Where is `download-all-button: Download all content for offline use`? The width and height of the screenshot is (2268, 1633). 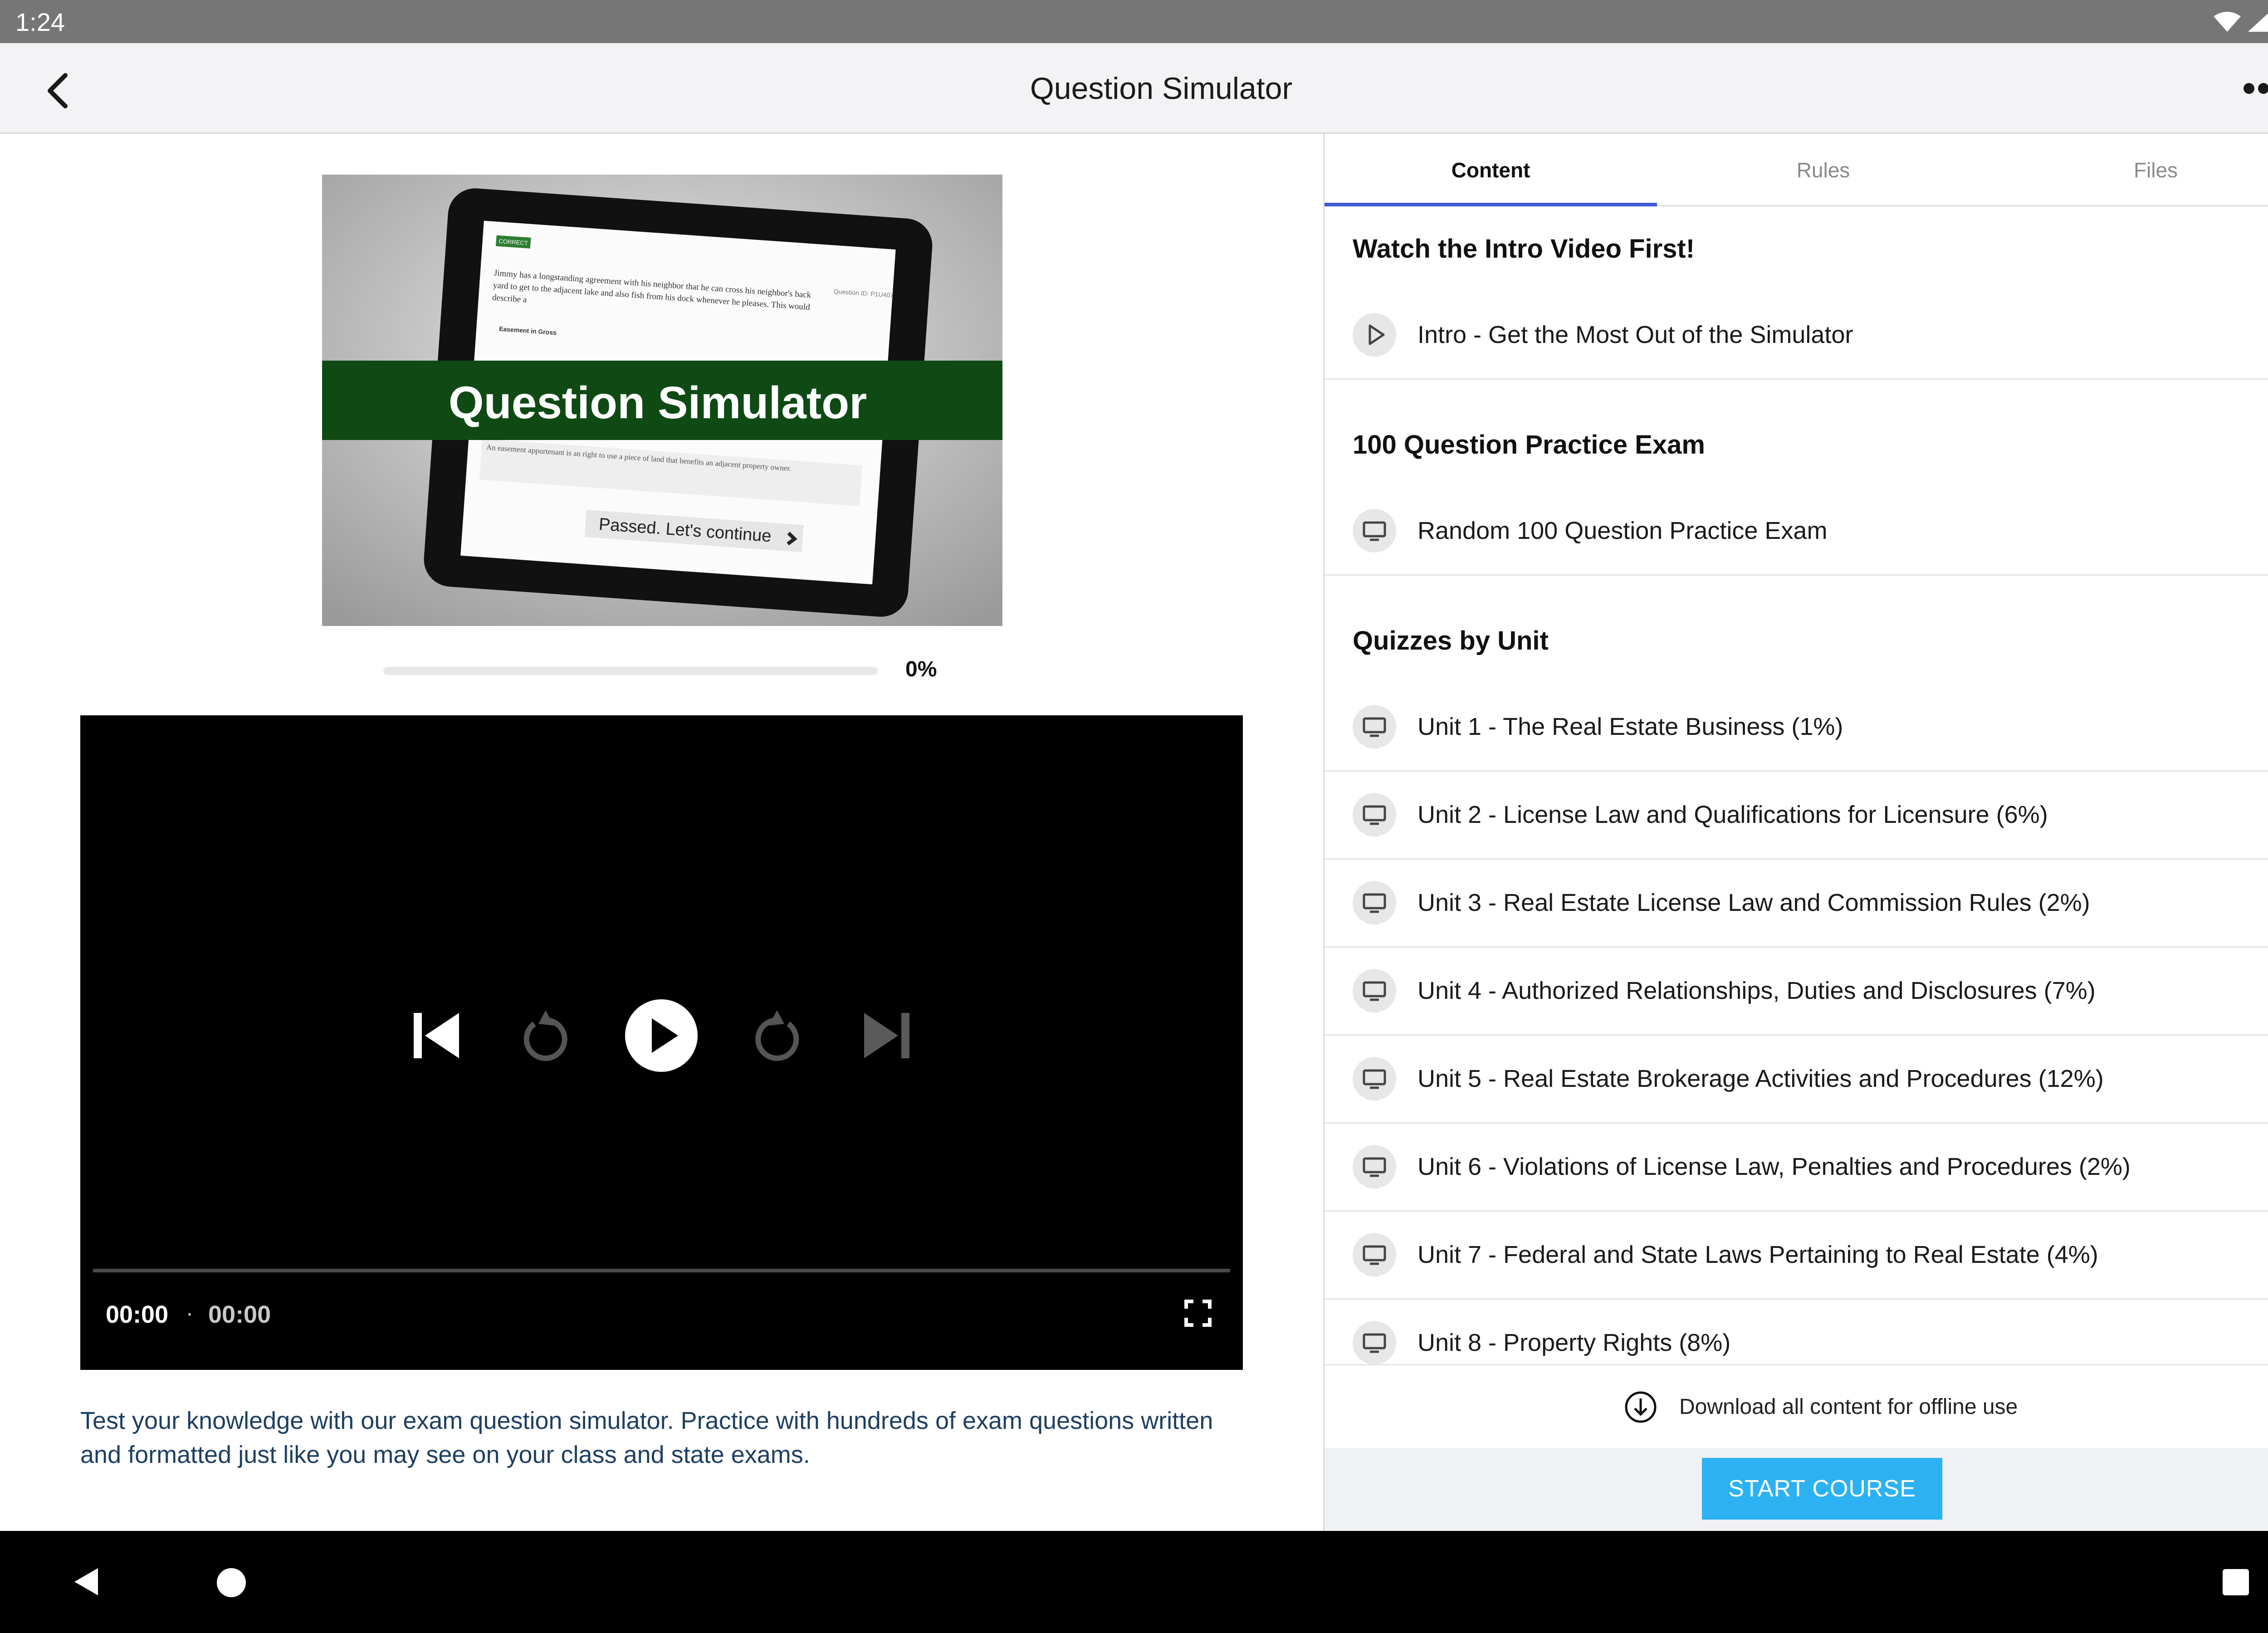
download-all-button: Download all content for offline use is located at coordinates (1797, 1406).